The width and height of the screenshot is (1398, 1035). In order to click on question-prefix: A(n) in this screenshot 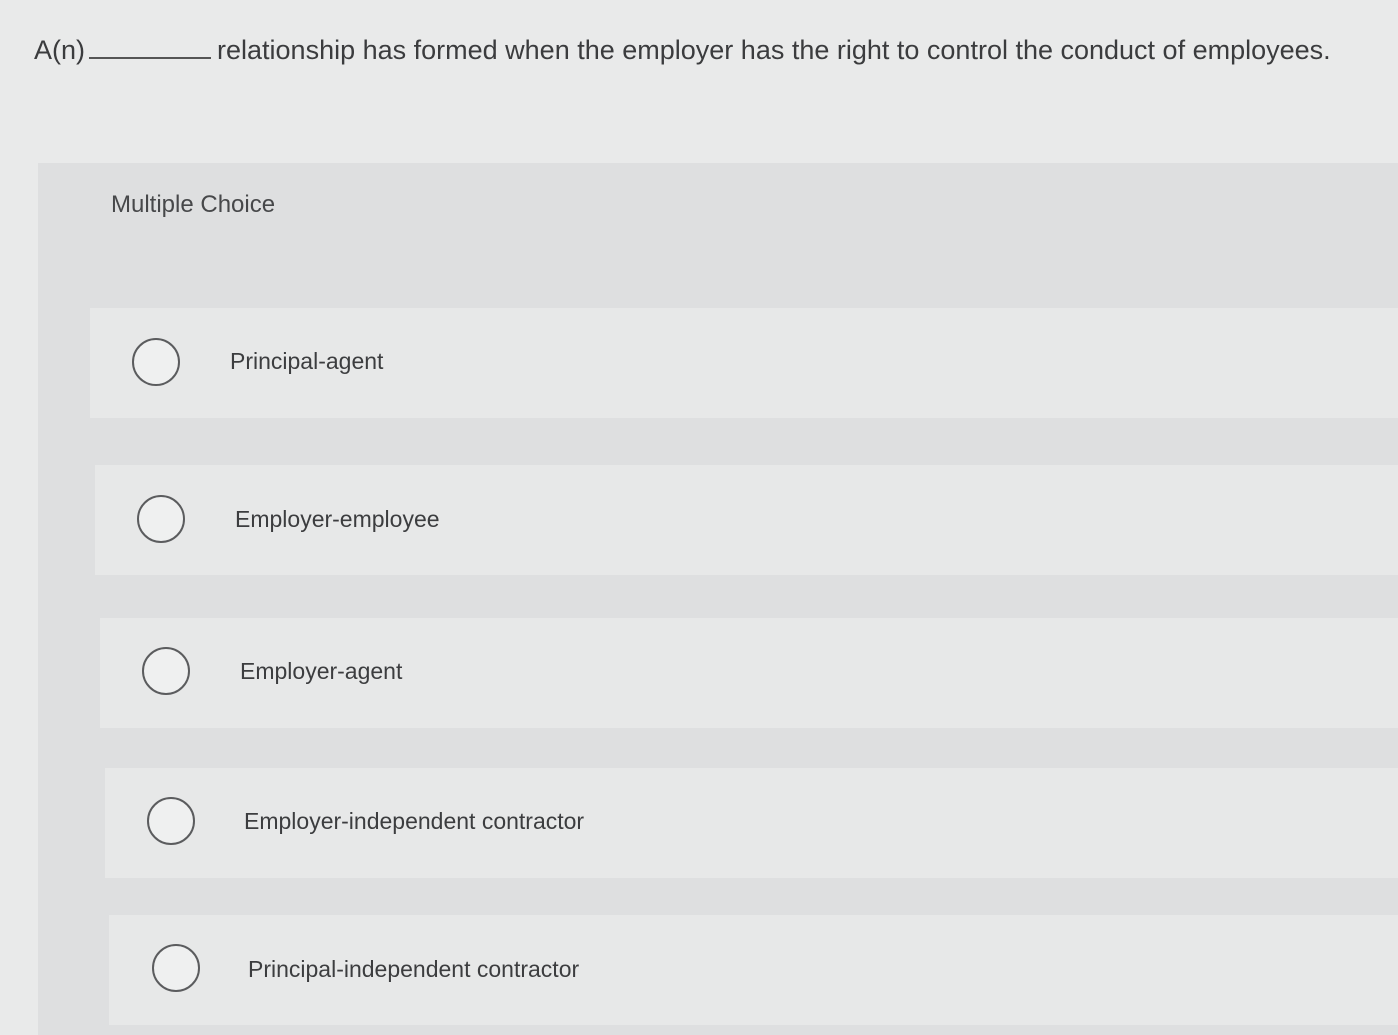, I will do `click(60, 50)`.